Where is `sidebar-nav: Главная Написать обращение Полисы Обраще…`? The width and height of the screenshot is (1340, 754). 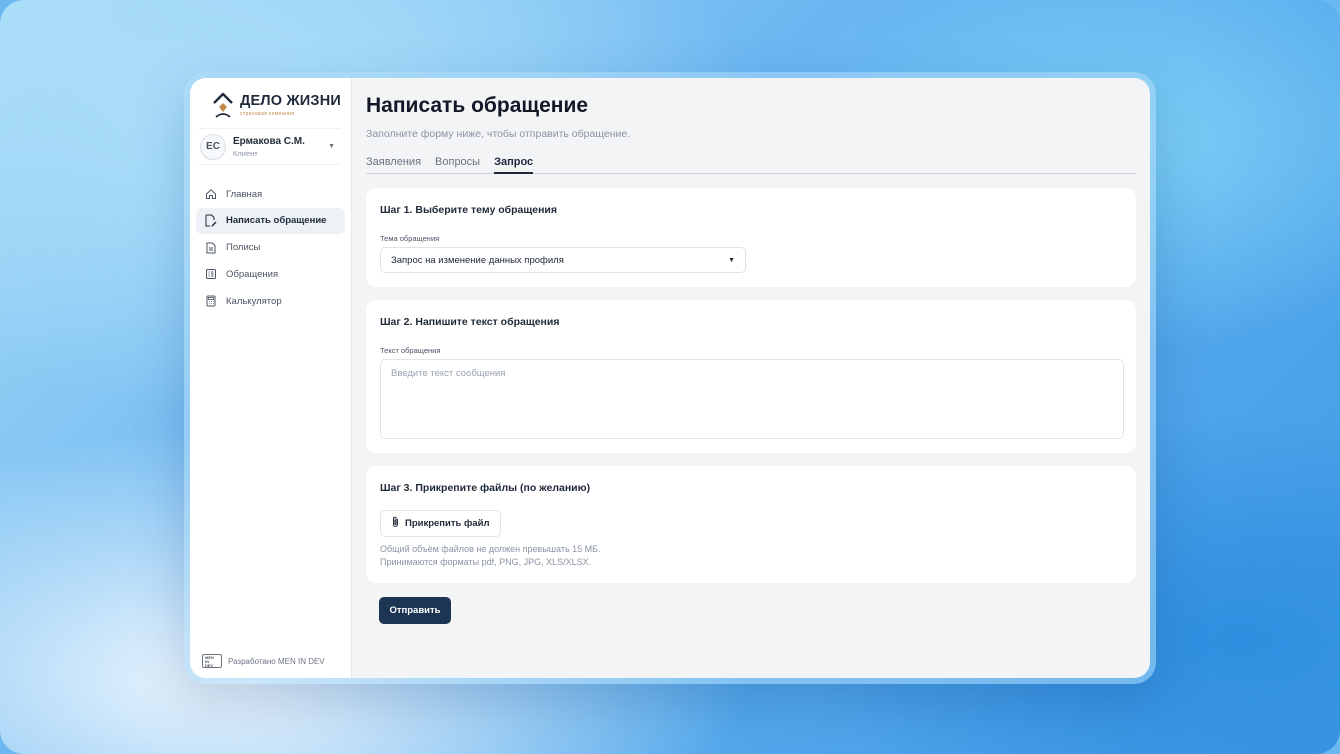
sidebar-nav: Главная Написать обращение Полисы Обраще… is located at coordinates (270, 247).